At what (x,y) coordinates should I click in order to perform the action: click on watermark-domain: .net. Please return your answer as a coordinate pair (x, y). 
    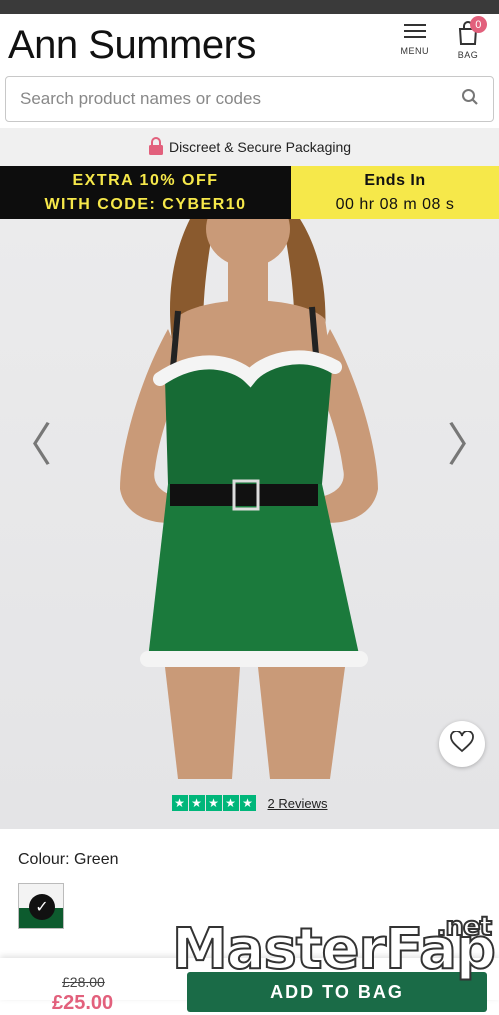
    Looking at the image, I should click on (464, 927).